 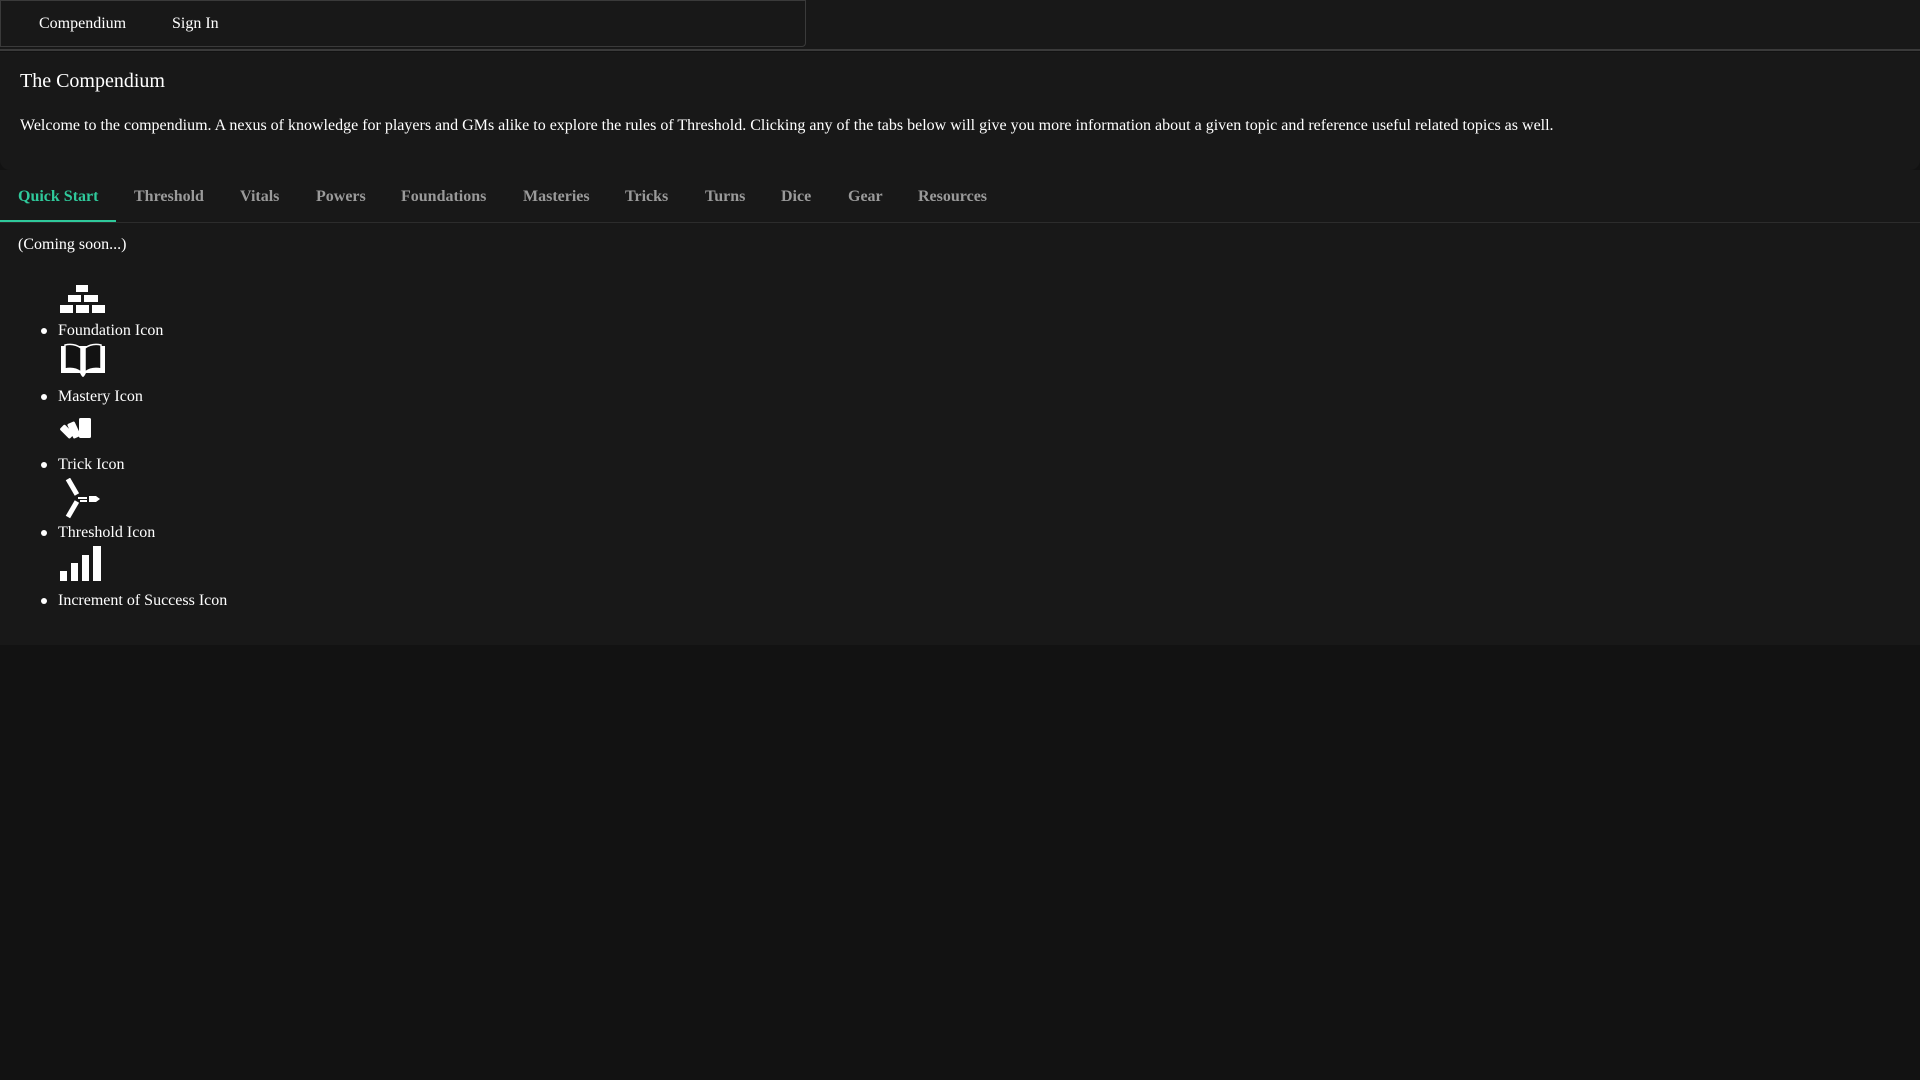 What do you see at coordinates (82, 498) in the screenshot?
I see `threshold-icon` at bounding box center [82, 498].